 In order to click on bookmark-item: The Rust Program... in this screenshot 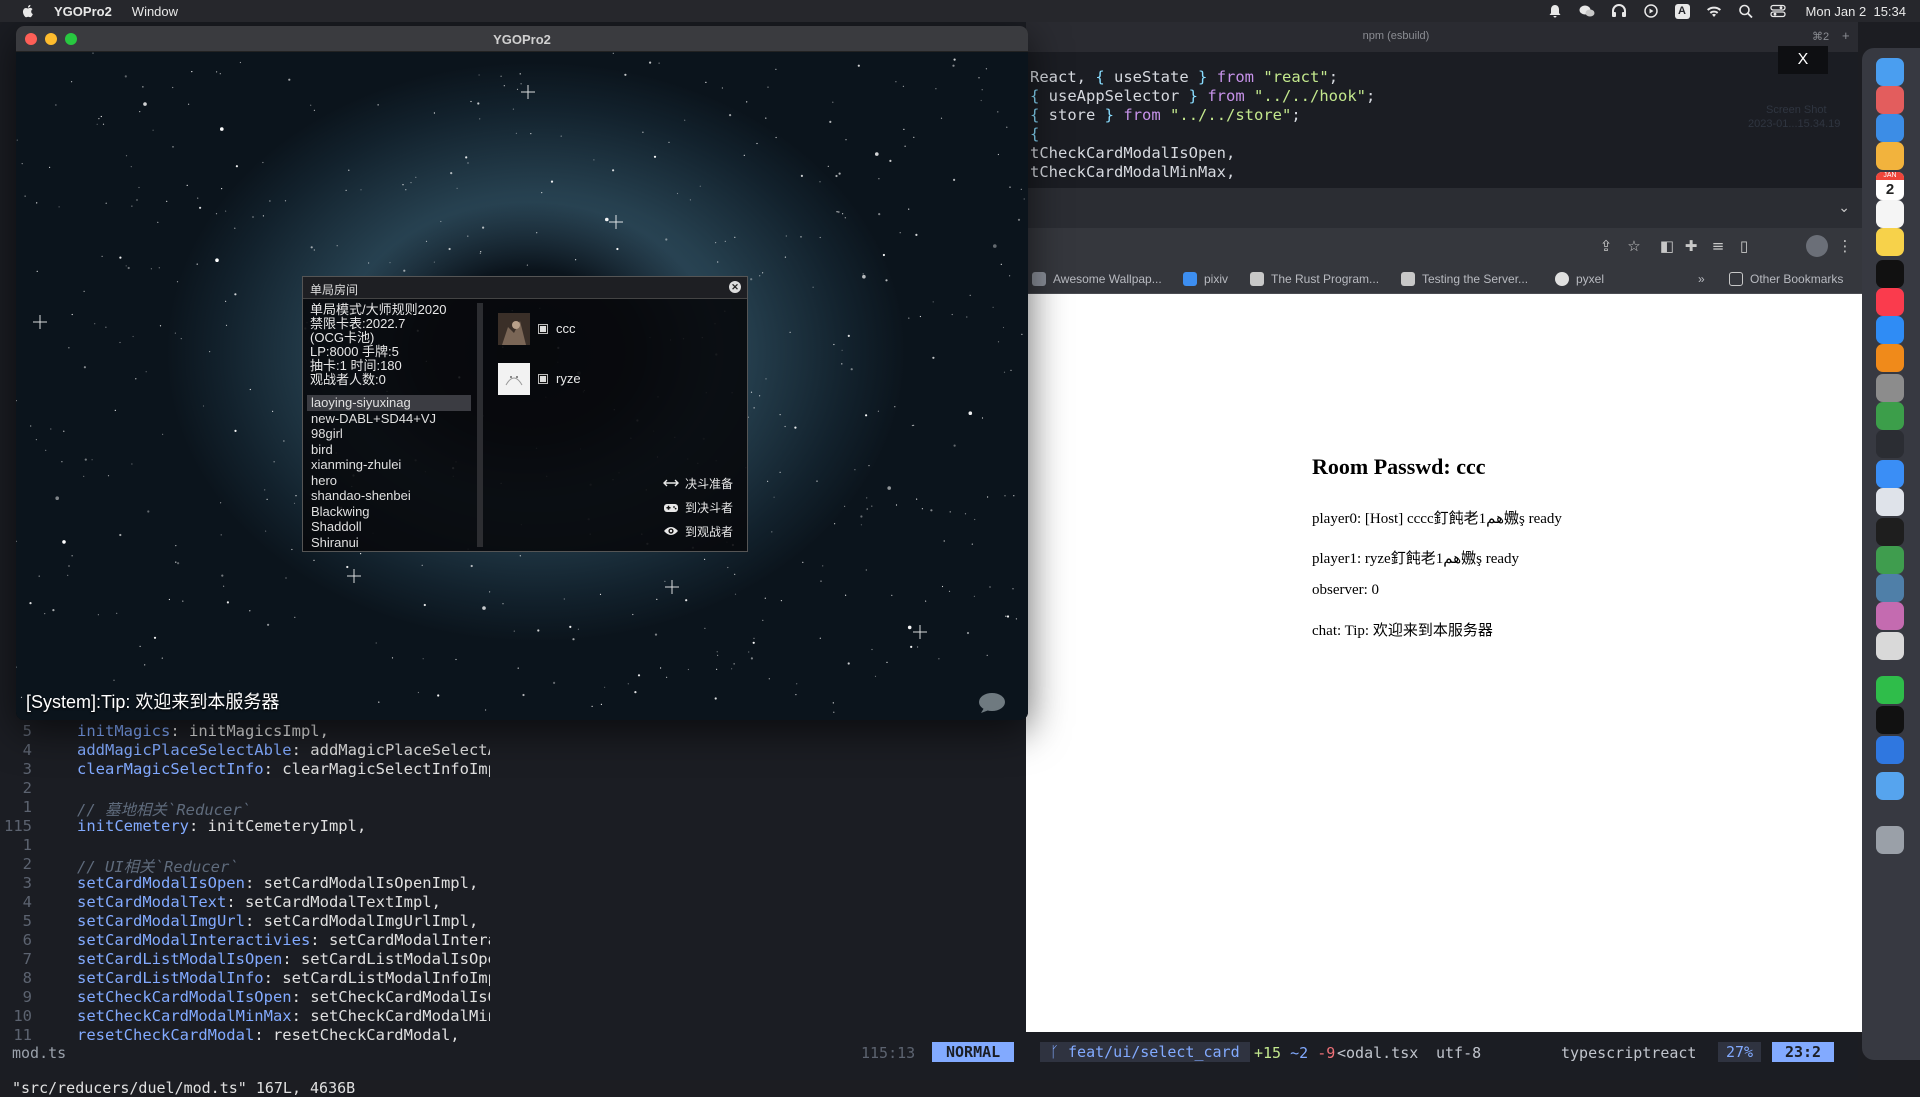, I will do `click(1314, 279)`.